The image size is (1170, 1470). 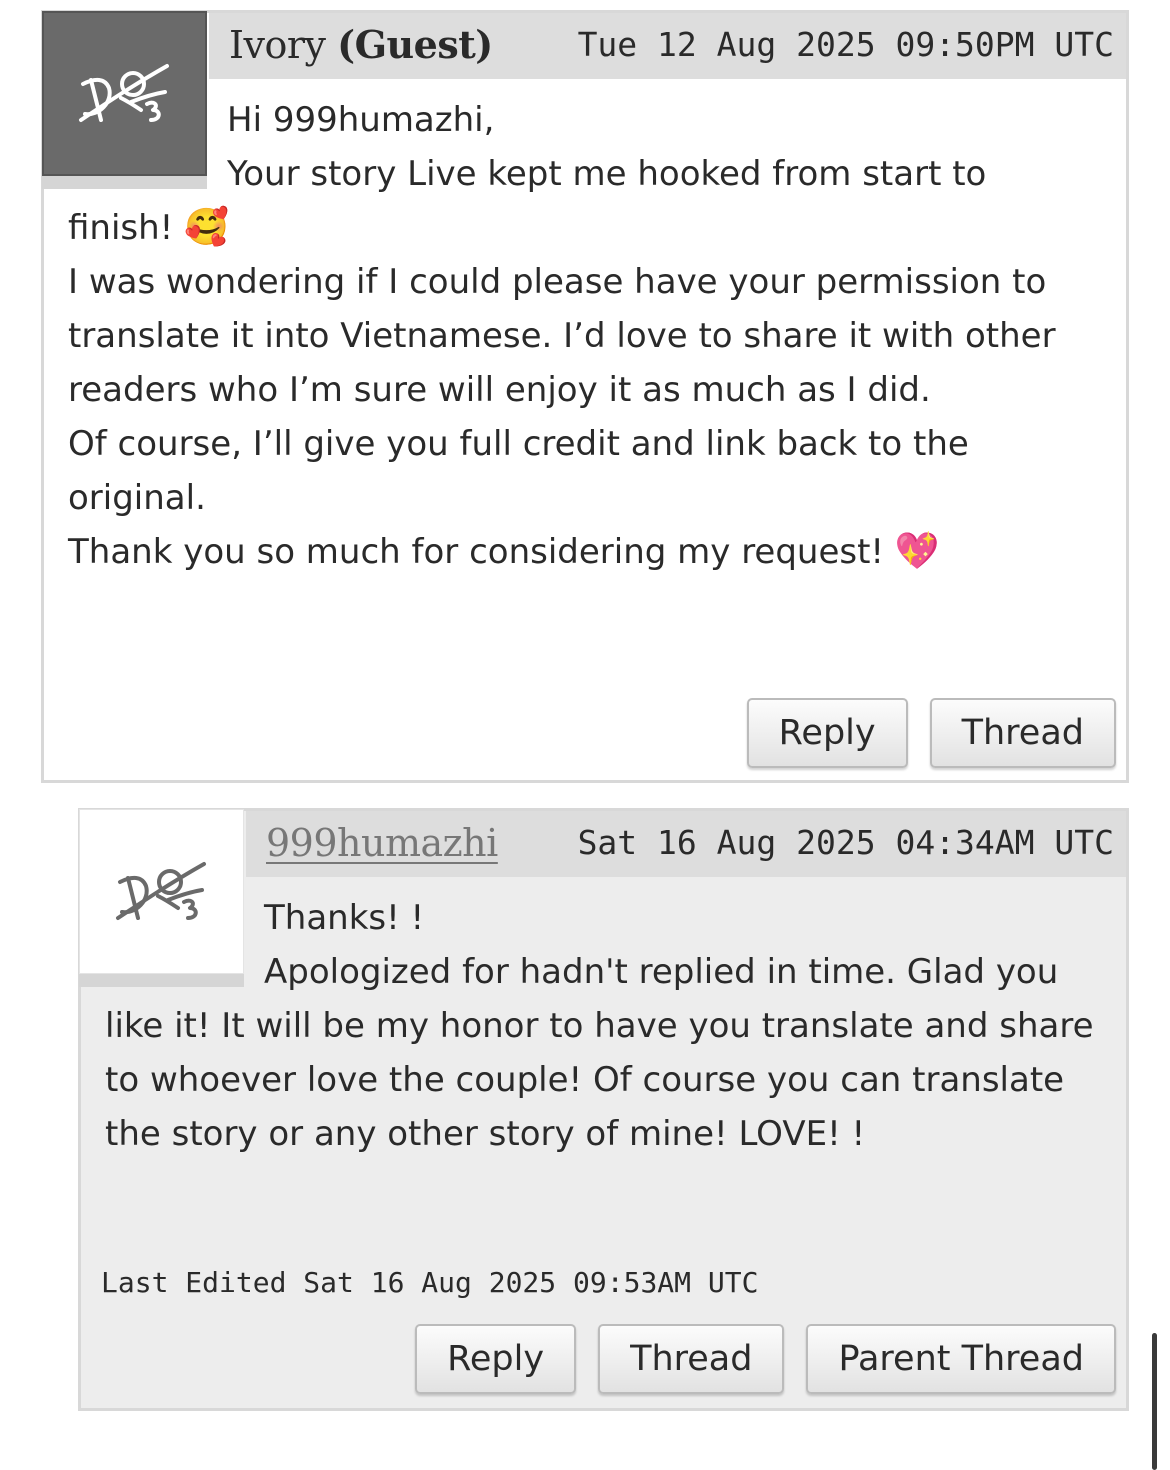 What do you see at coordinates (845, 44) in the screenshot?
I see `comment-date: Tue 12 Aug 2025 09:50PM UTC` at bounding box center [845, 44].